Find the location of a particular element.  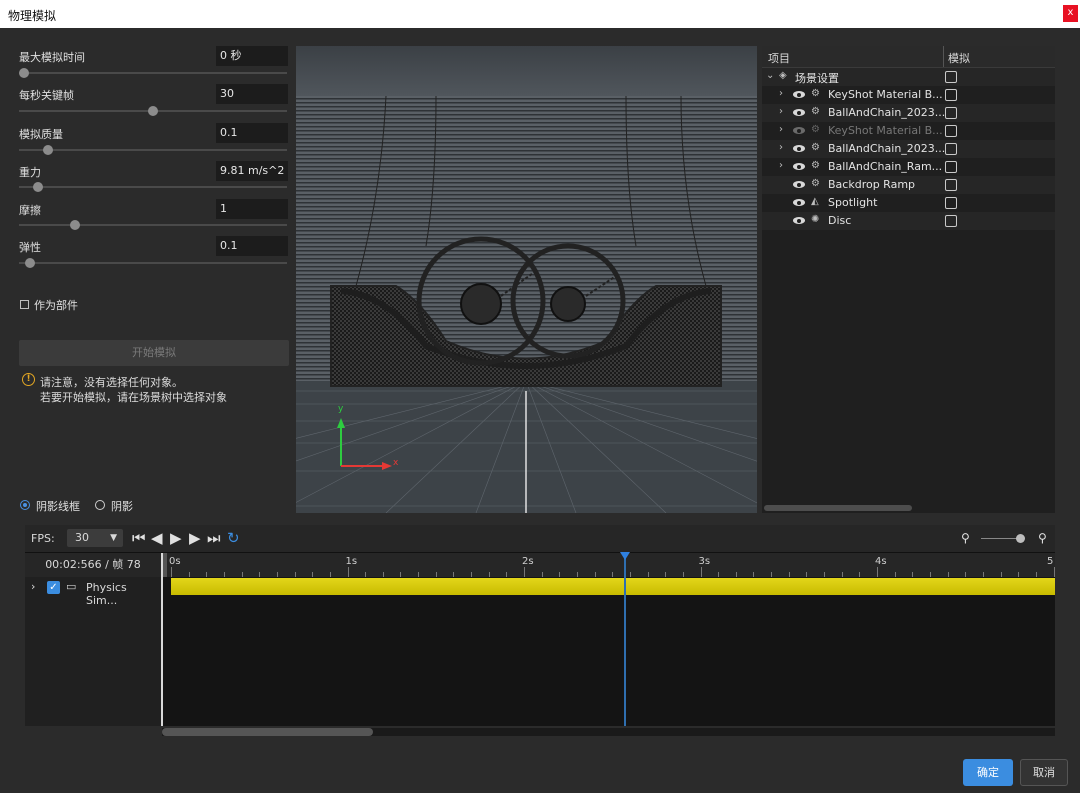

zoom-slider-knob is located at coordinates (1020, 538).